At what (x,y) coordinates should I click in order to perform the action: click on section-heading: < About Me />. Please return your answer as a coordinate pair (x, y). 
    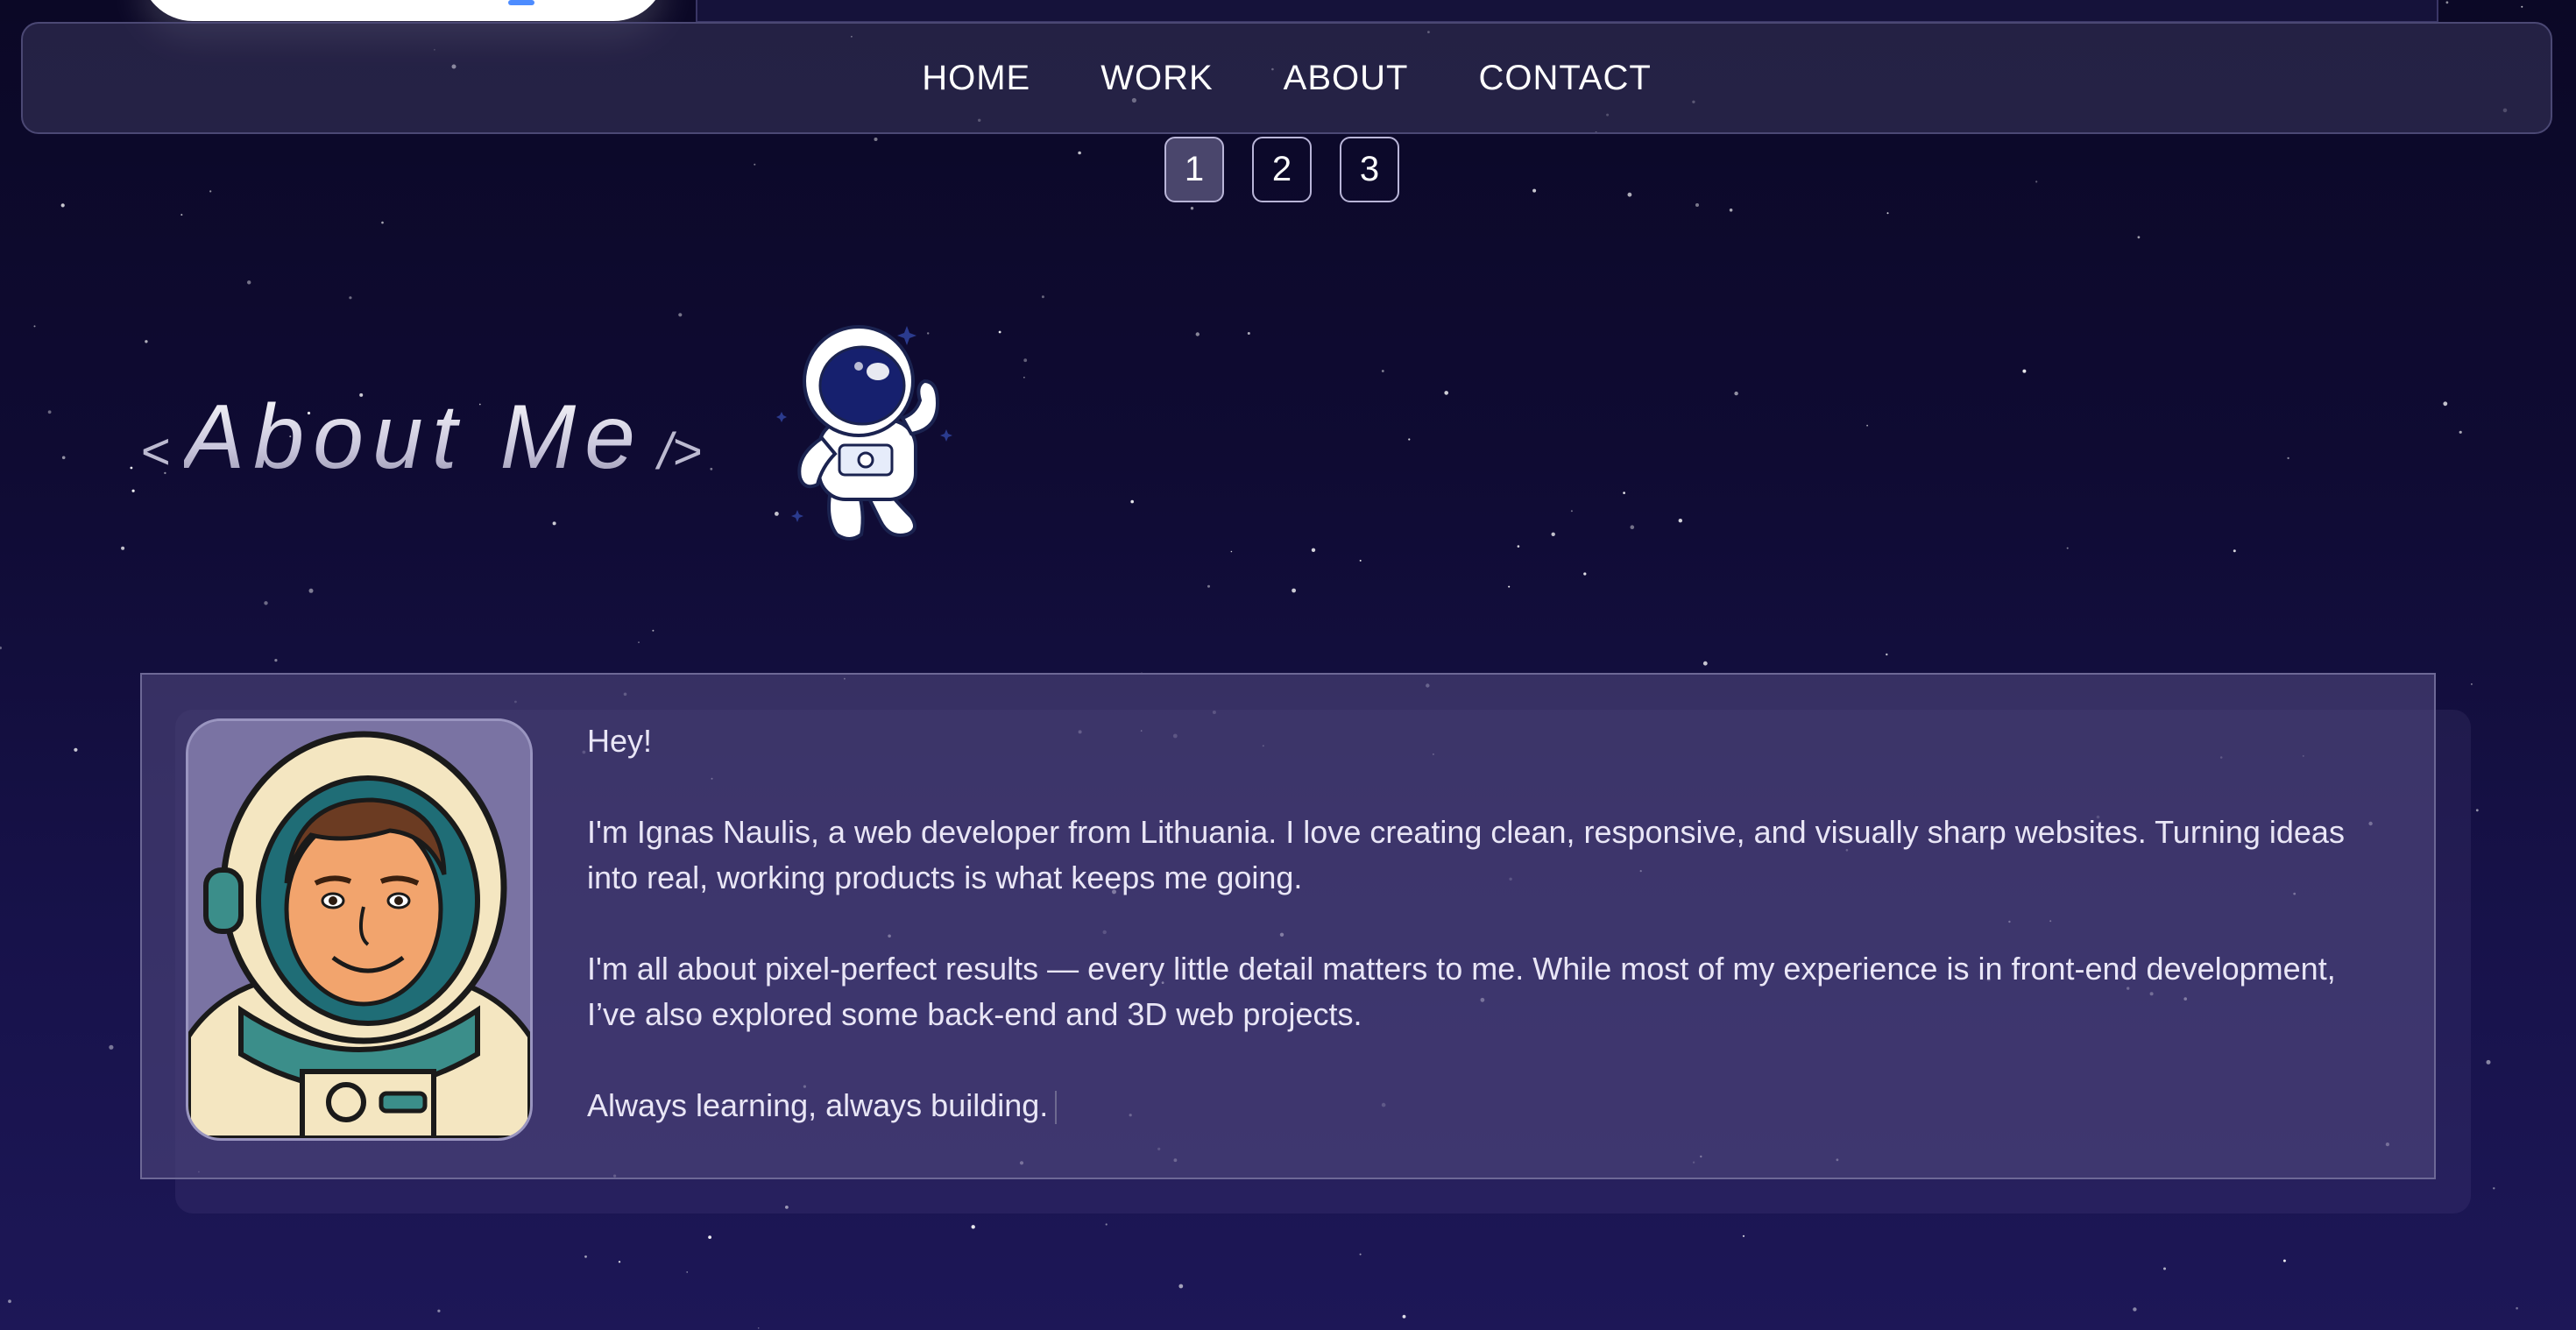
    Looking at the image, I should click on (421, 438).